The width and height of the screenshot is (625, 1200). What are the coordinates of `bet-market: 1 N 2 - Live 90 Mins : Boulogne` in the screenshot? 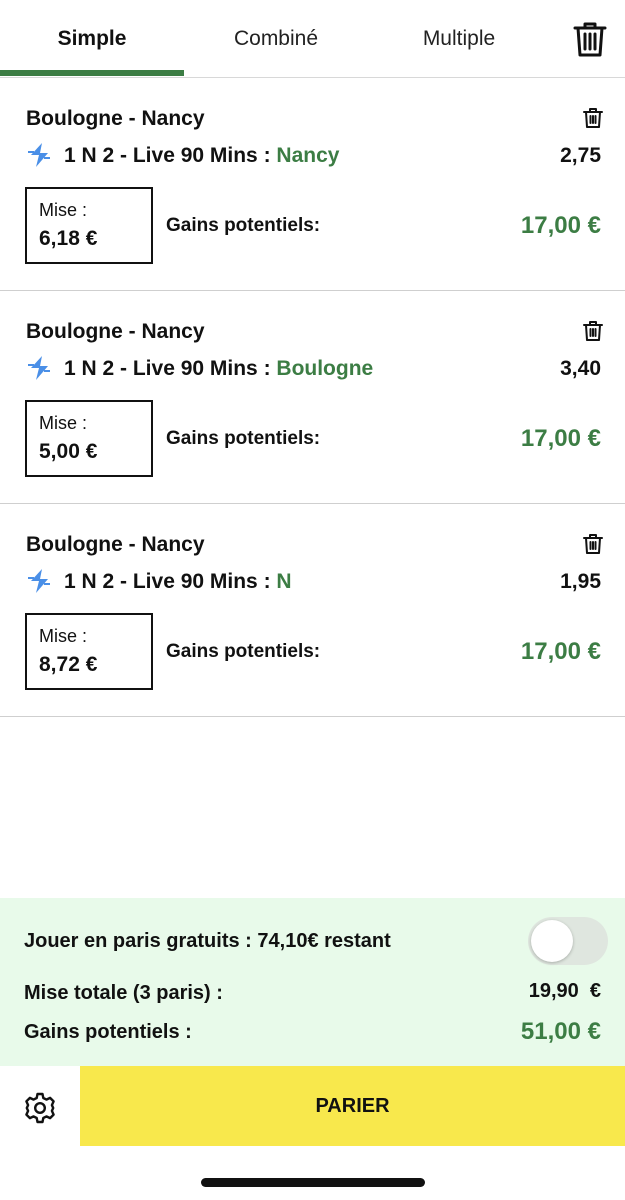 It's located at (218, 369).